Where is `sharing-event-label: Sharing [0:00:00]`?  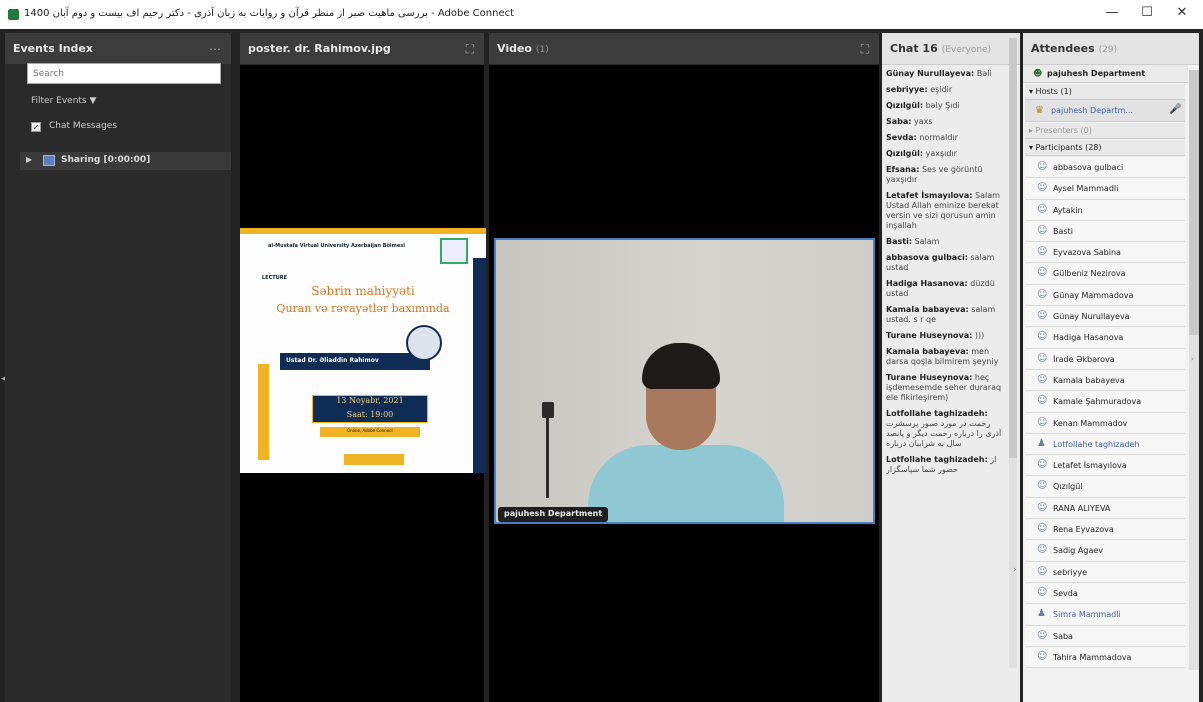 sharing-event-label: Sharing [0:00:00] is located at coordinates (106, 160).